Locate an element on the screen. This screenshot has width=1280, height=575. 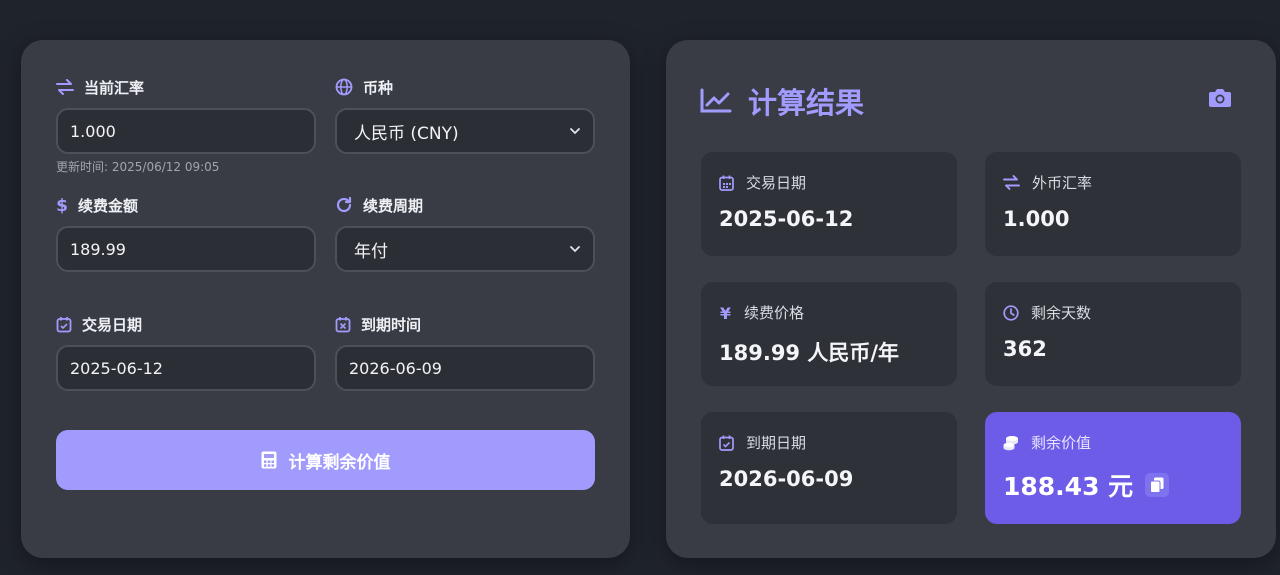
result-label: 外币汇率 is located at coordinates (1062, 183).